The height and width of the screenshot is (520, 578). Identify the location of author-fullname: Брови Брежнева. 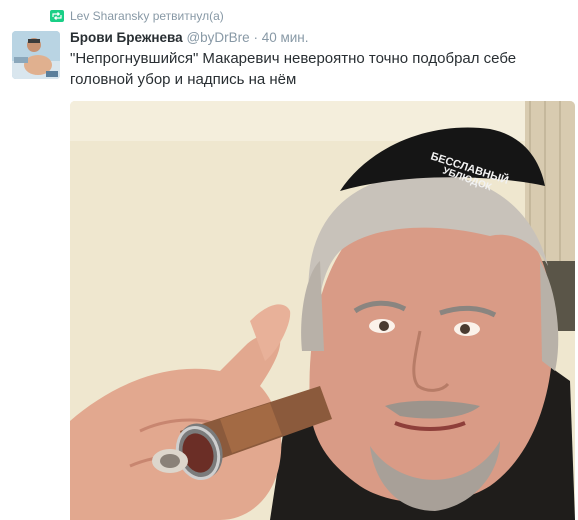
(126, 37).